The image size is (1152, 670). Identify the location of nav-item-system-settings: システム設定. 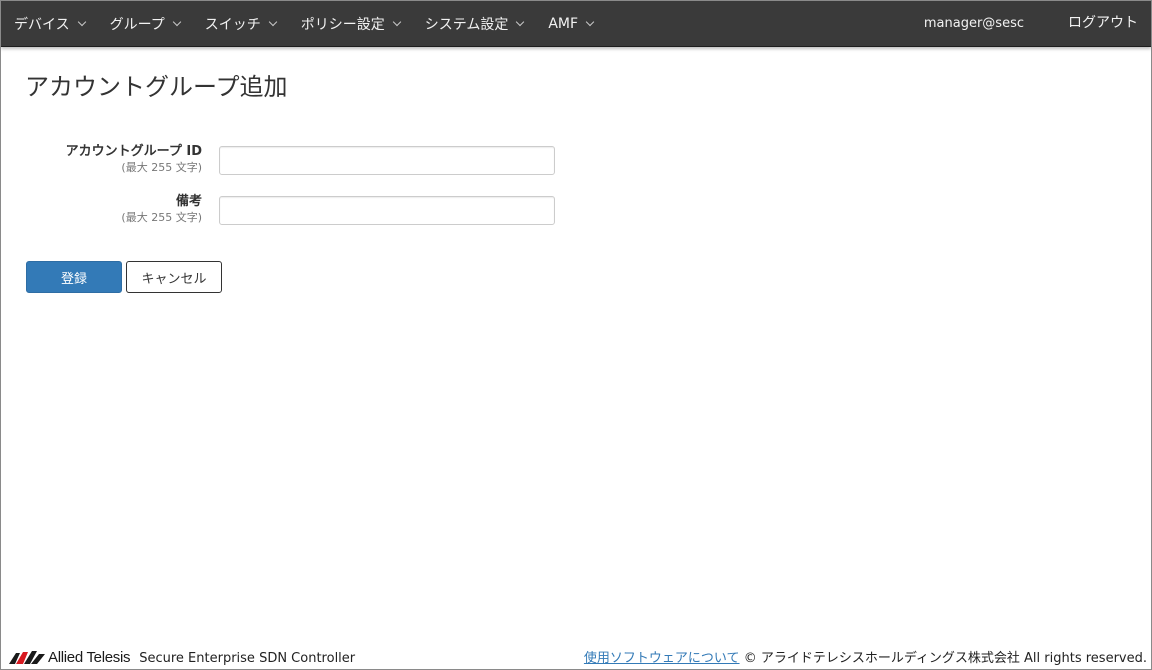
(474, 23).